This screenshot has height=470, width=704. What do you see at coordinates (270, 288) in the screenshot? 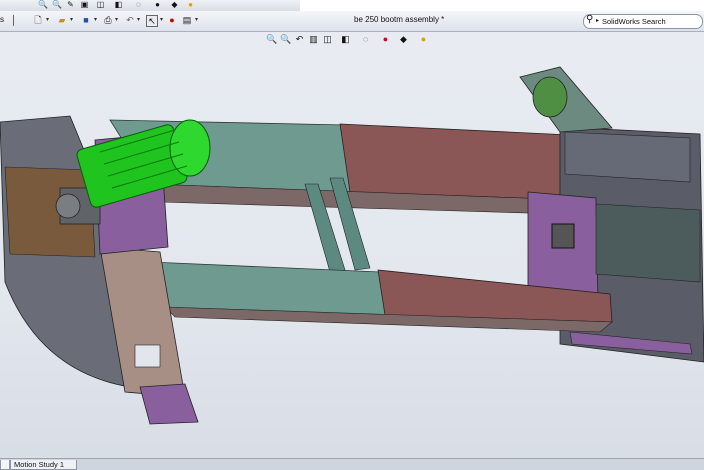
I see `lower-channel-green` at bounding box center [270, 288].